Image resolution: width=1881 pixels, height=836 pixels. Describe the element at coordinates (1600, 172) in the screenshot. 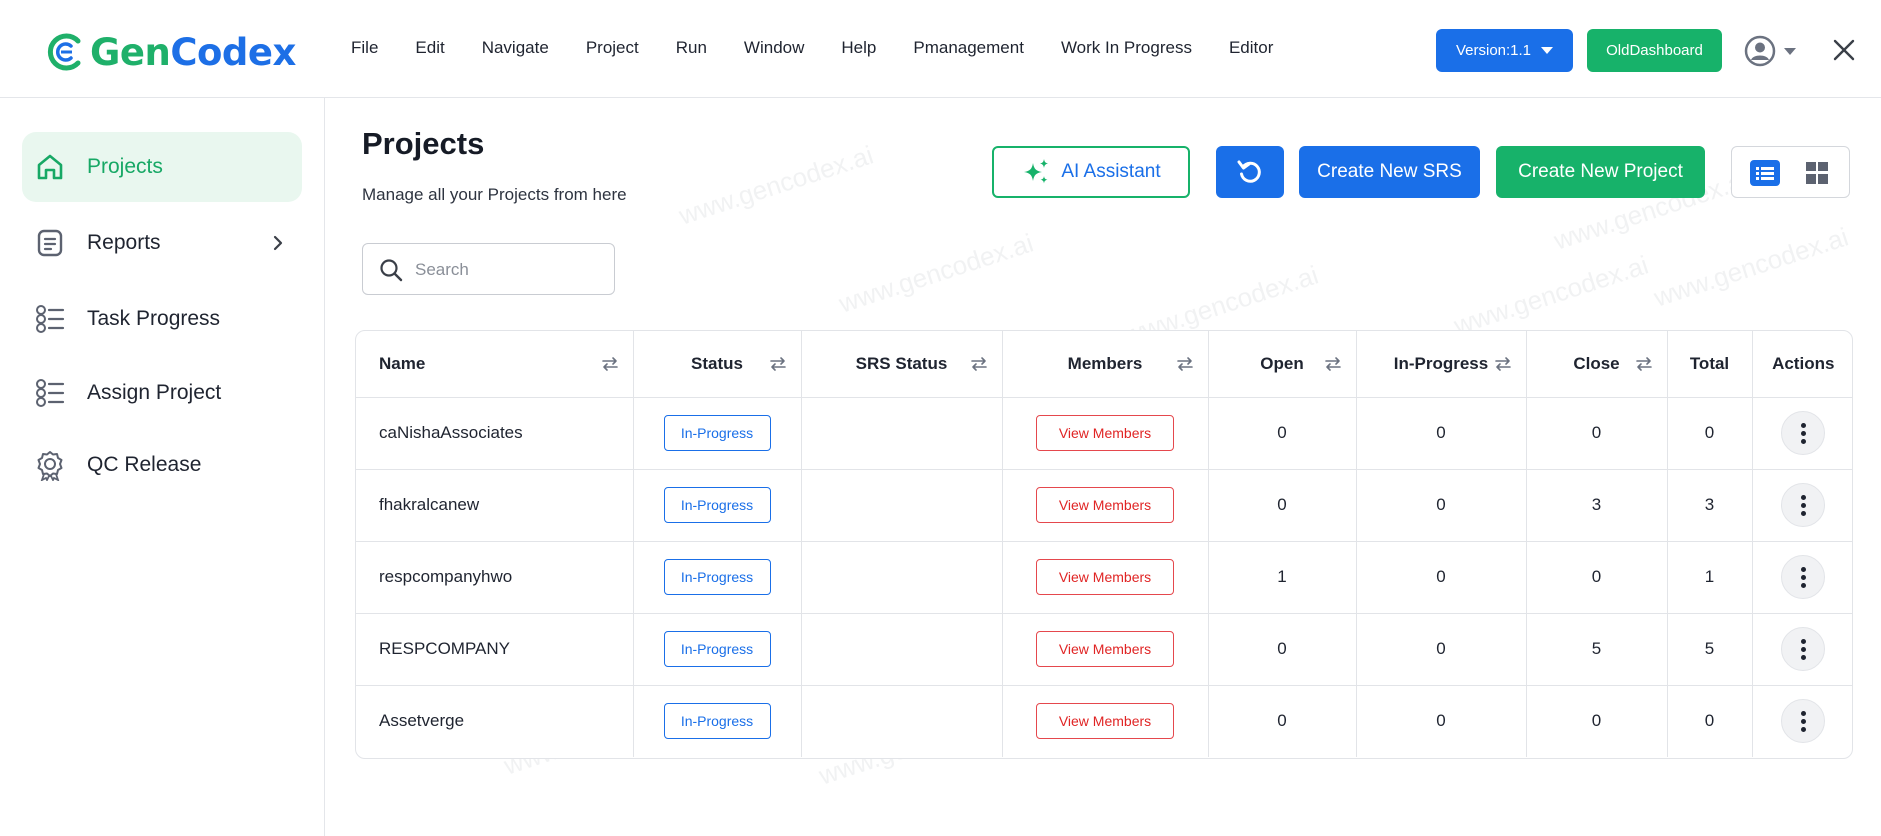

I see `create-new-project-button: Create New Project` at that location.